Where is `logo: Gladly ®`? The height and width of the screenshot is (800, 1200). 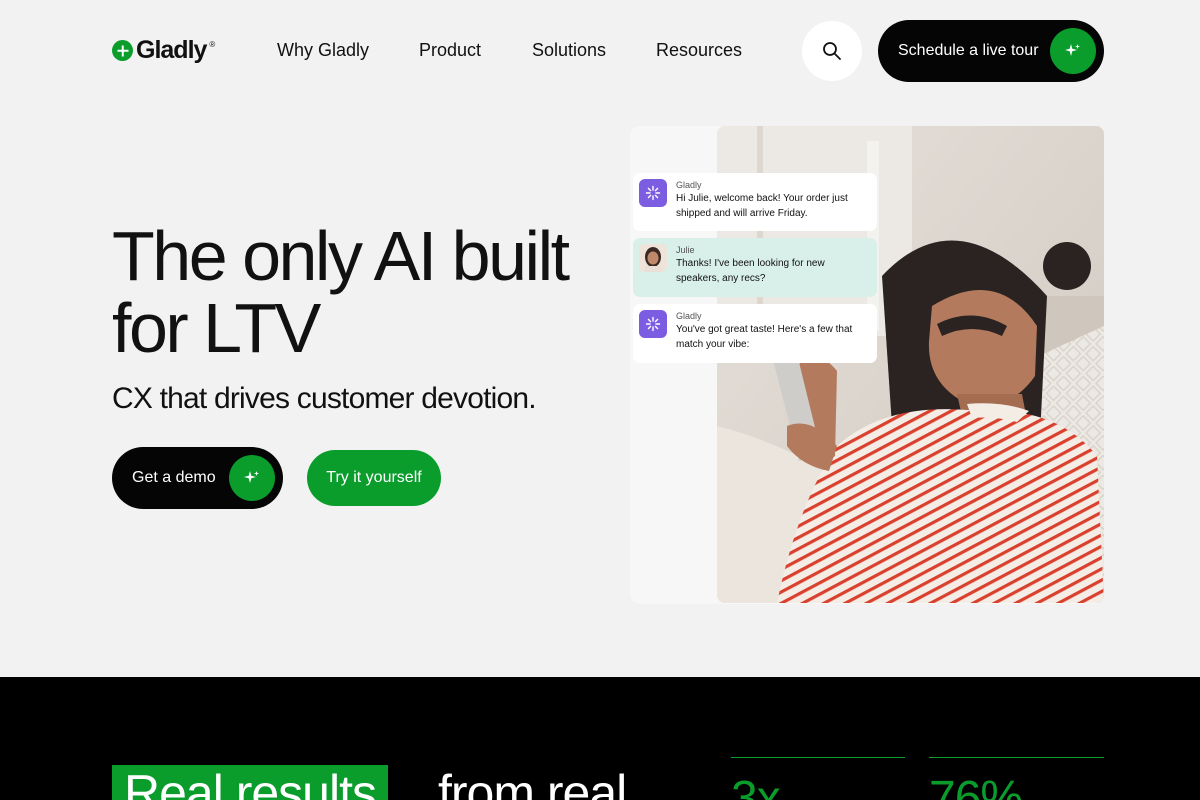 logo: Gladly ® is located at coordinates (163, 50).